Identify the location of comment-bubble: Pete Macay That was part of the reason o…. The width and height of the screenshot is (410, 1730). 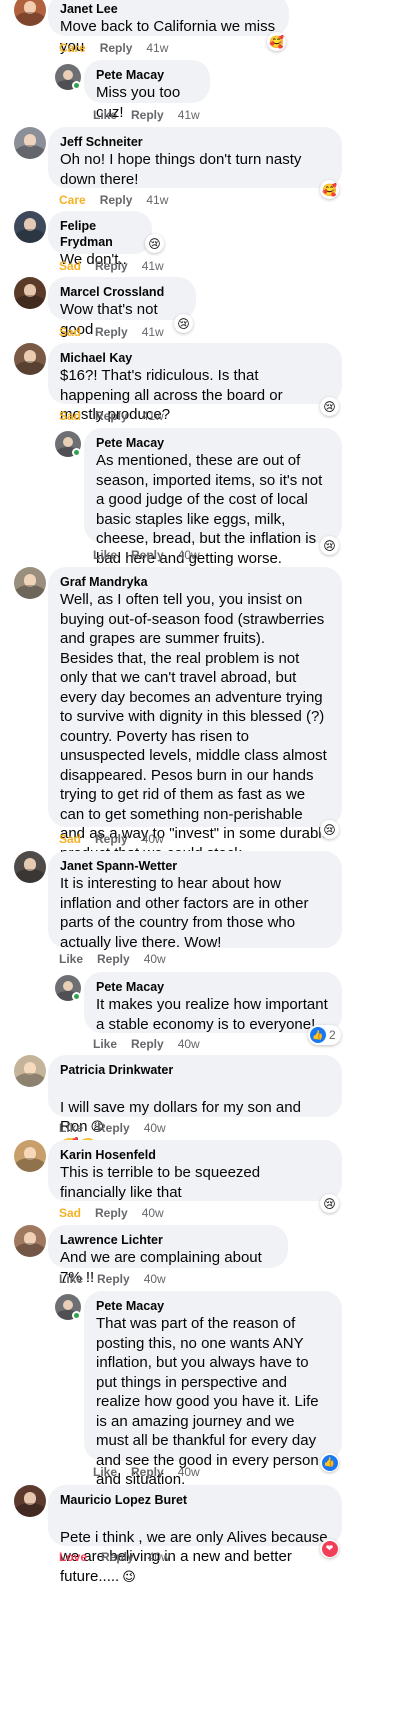
(213, 1389).